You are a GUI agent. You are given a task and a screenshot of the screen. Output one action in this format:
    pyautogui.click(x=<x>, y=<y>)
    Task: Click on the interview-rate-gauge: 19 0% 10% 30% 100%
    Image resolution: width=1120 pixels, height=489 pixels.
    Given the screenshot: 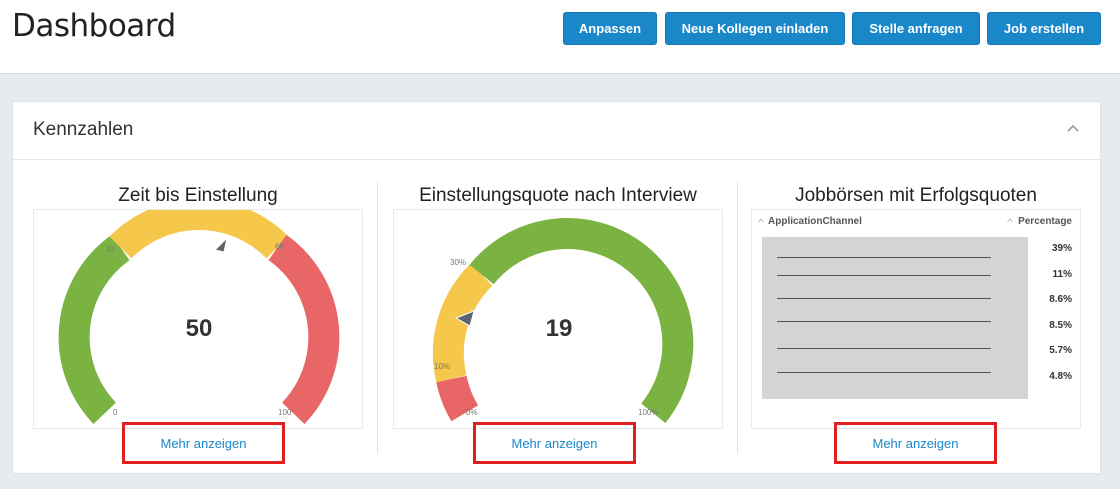 What is the action you would take?
    pyautogui.click(x=558, y=319)
    